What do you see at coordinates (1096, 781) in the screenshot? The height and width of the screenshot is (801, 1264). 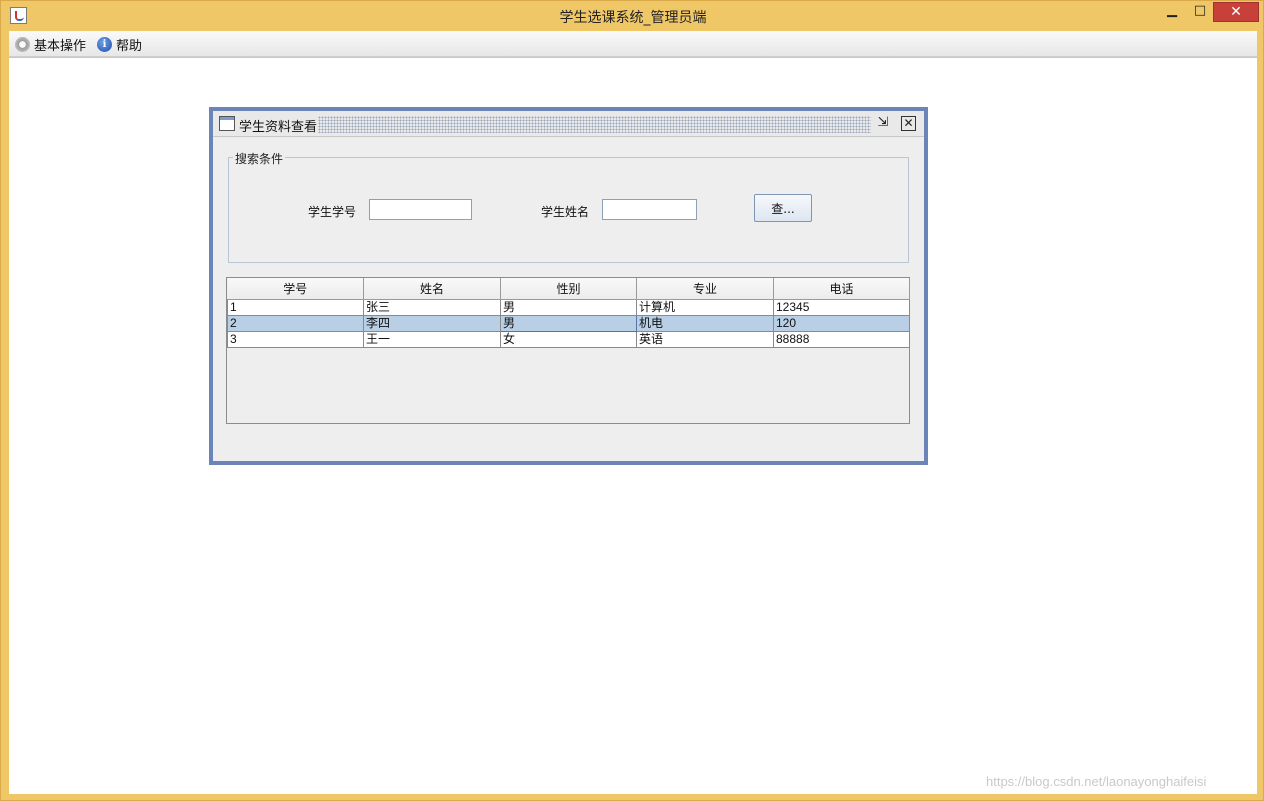 I see `watermark-text: https://blog.csdn.net/laonayonghaifeisi` at bounding box center [1096, 781].